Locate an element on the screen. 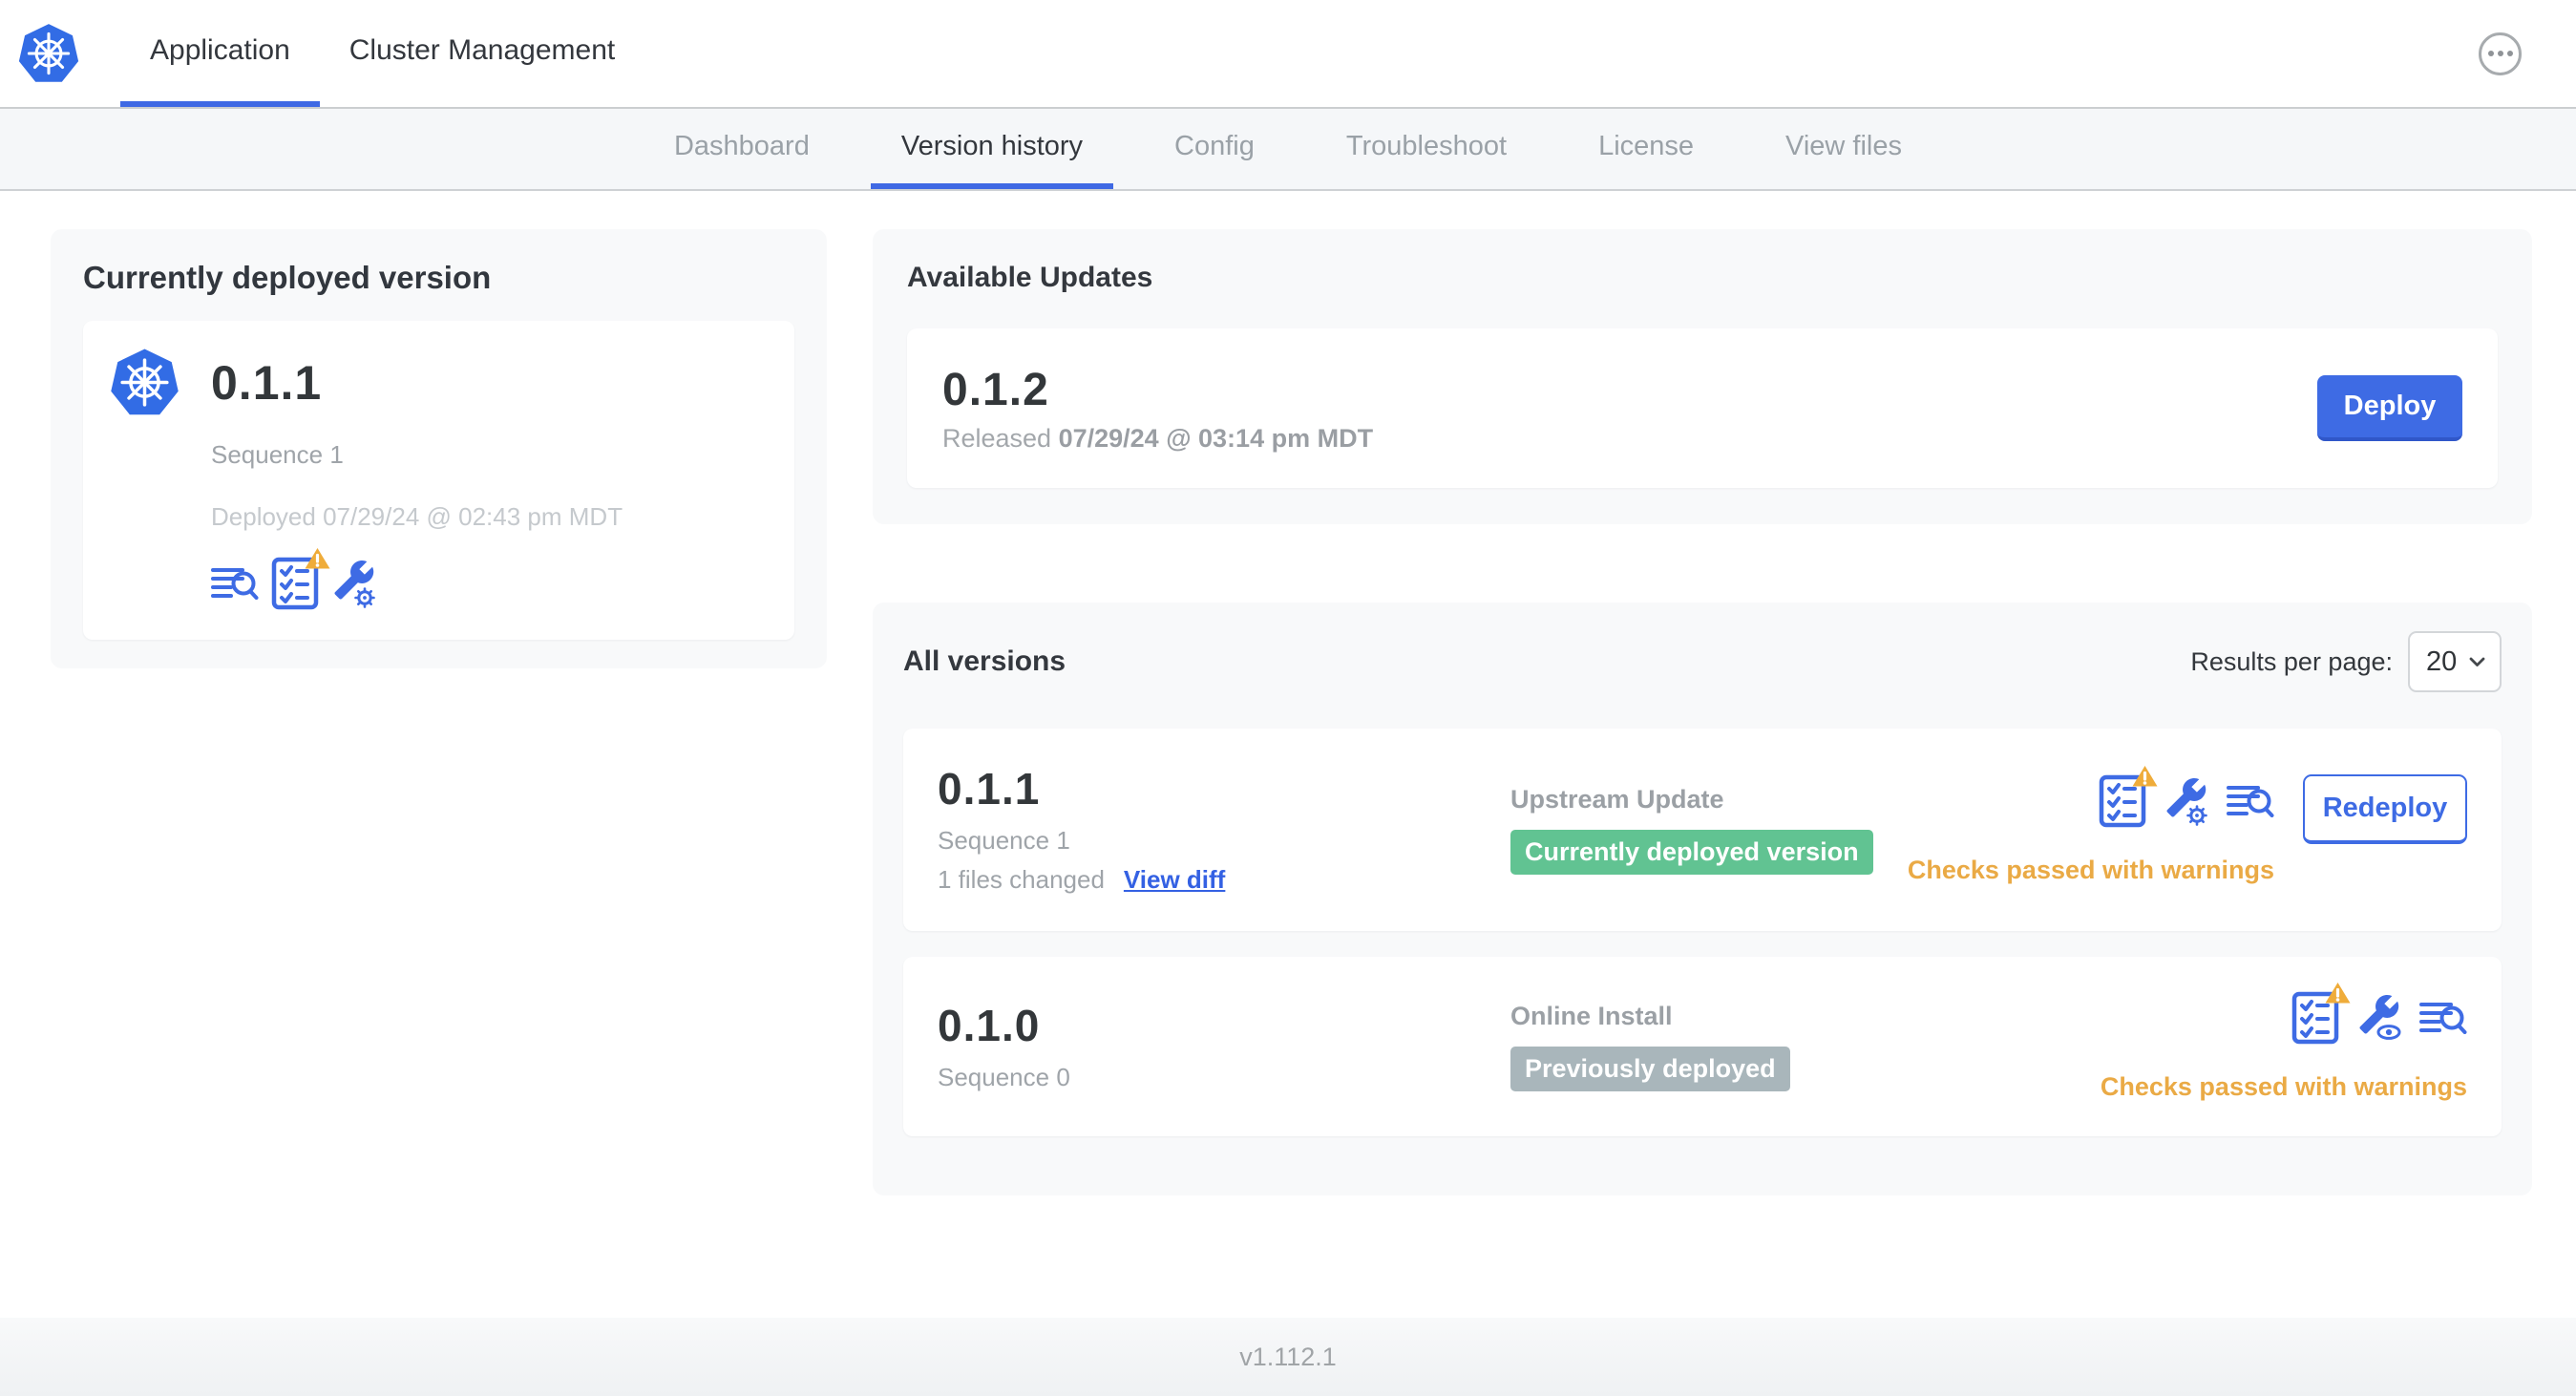  row-sequence: Sequence 1 is located at coordinates (1004, 840).